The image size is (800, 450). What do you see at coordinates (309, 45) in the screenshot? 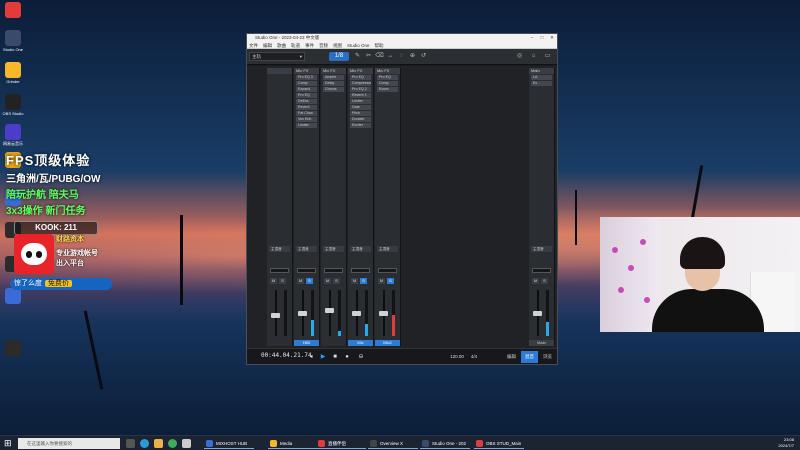
I see `menu-item: 事件` at bounding box center [309, 45].